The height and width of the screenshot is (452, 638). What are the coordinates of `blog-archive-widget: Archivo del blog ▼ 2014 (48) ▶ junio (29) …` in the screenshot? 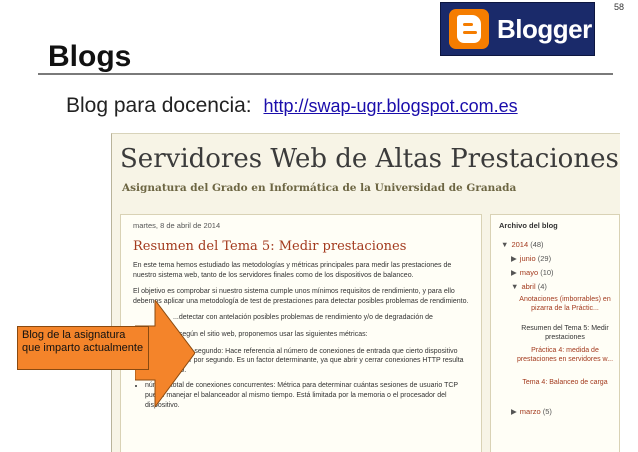 It's located at (555, 333).